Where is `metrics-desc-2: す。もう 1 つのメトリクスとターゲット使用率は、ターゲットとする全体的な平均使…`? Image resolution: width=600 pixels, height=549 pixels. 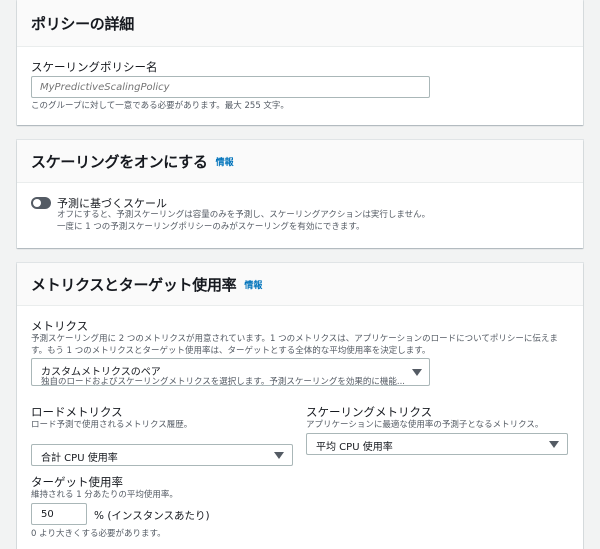
metrics-desc-2: す。もう 1 つのメトリクスとターゲット使用率は、ターゲットとする全体的な平均使… is located at coordinates (231, 351).